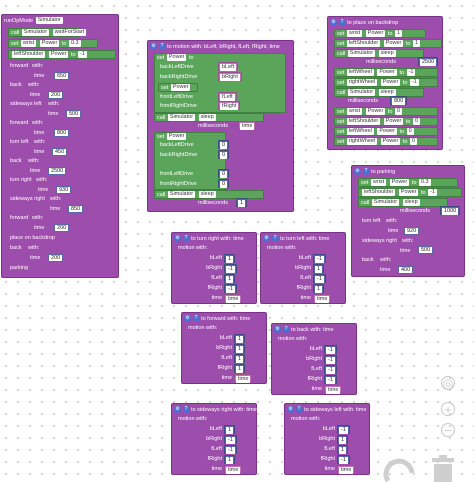 The width and height of the screenshot is (474, 482). What do you see at coordinates (371, 221) in the screenshot?
I see `call-turn-left: turn left` at bounding box center [371, 221].